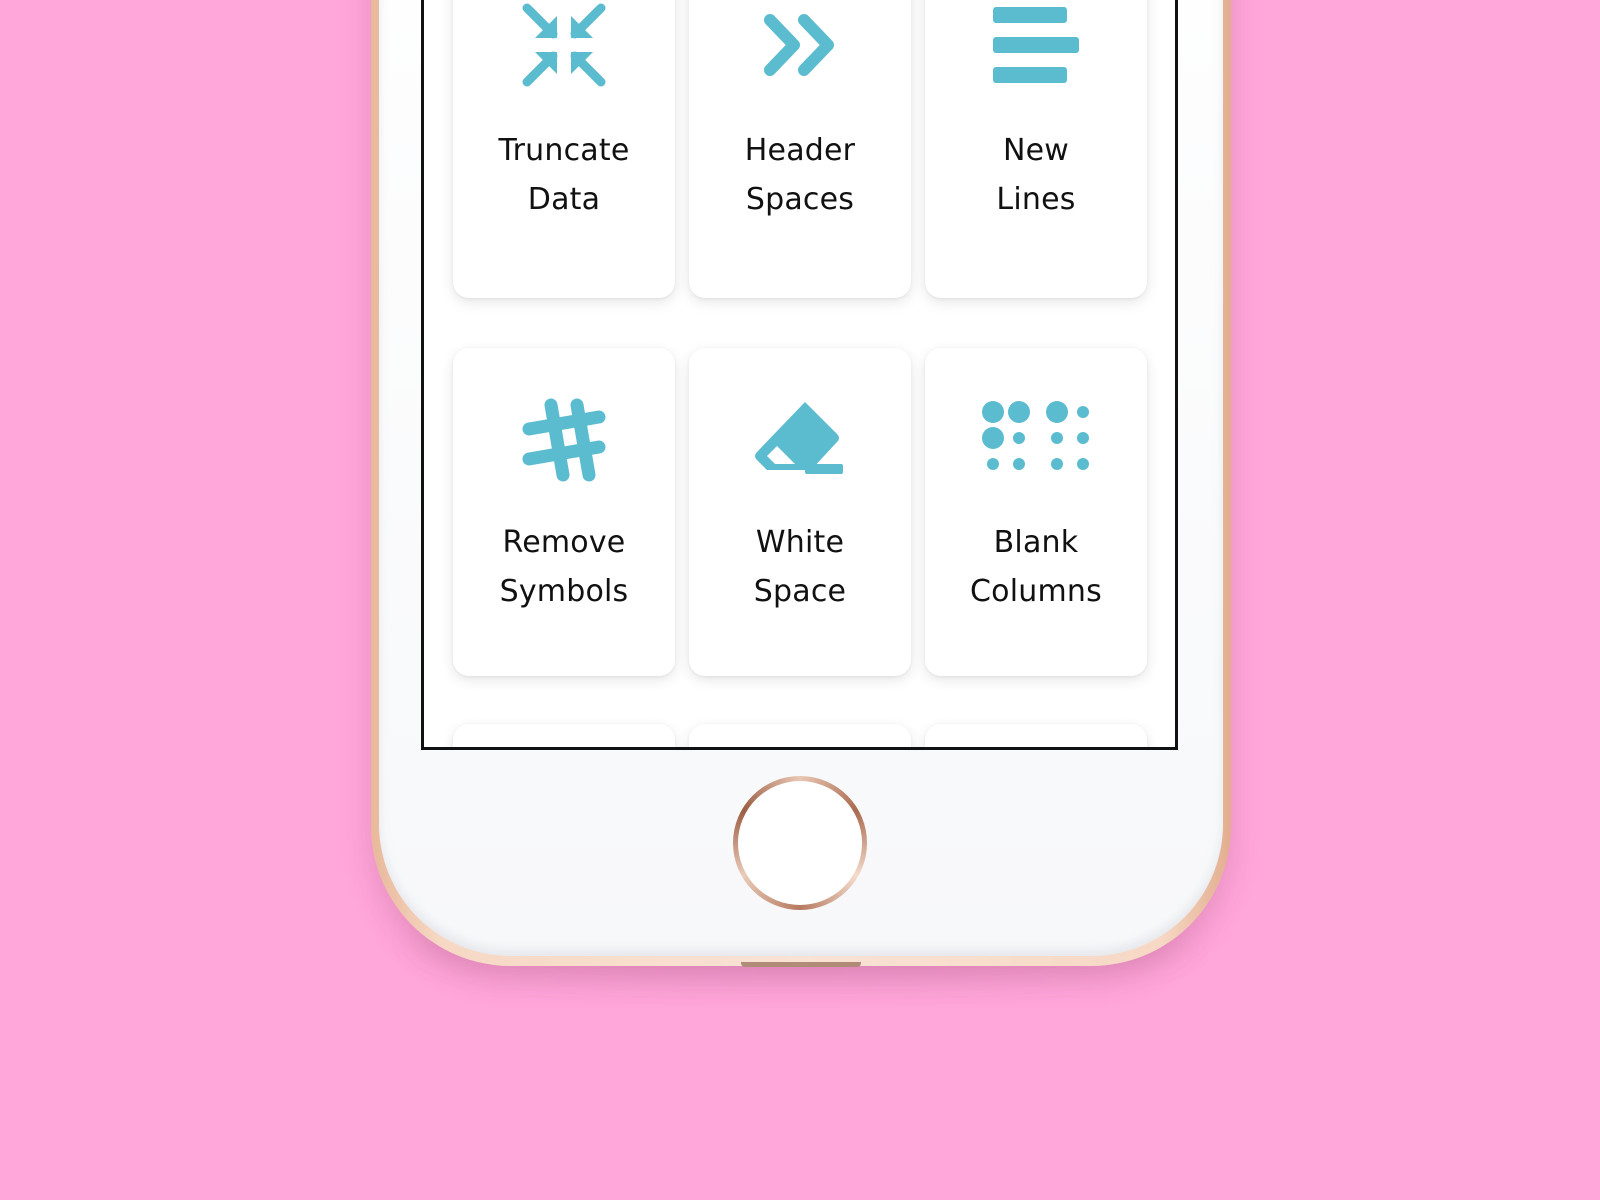 The height and width of the screenshot is (1200, 1600). I want to click on home-button, so click(800, 843).